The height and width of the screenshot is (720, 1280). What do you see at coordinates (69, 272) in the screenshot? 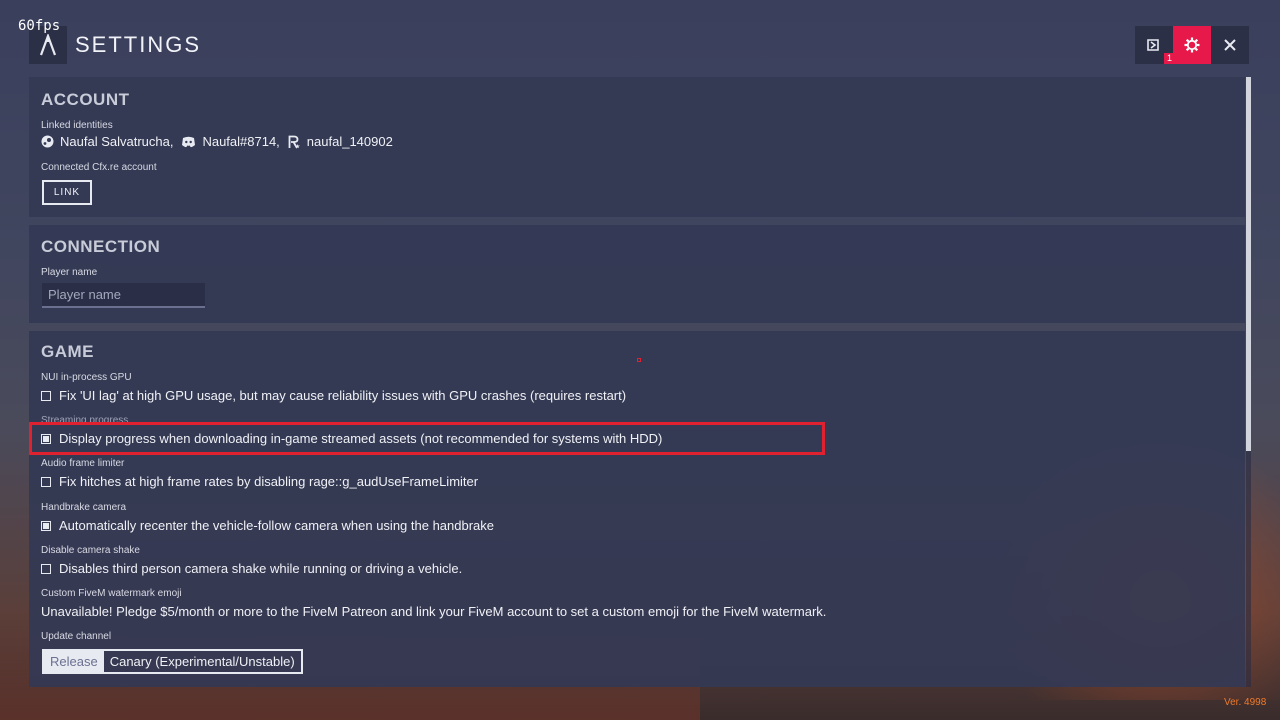
I see `player-name-label: Player name` at bounding box center [69, 272].